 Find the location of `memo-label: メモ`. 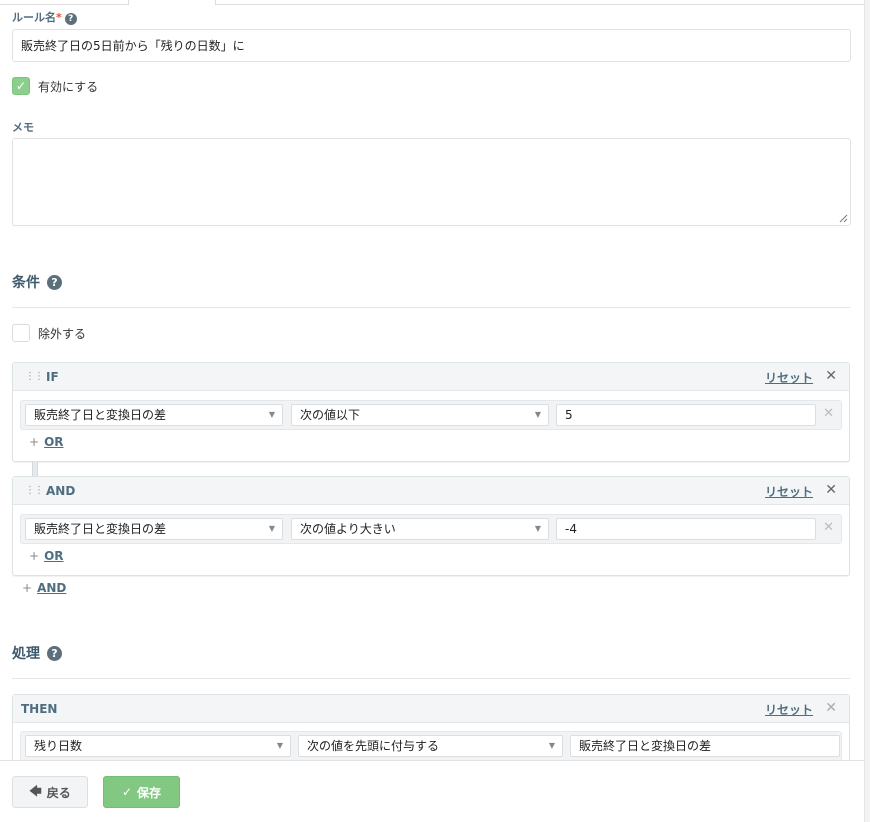

memo-label: メモ is located at coordinates (23, 127).